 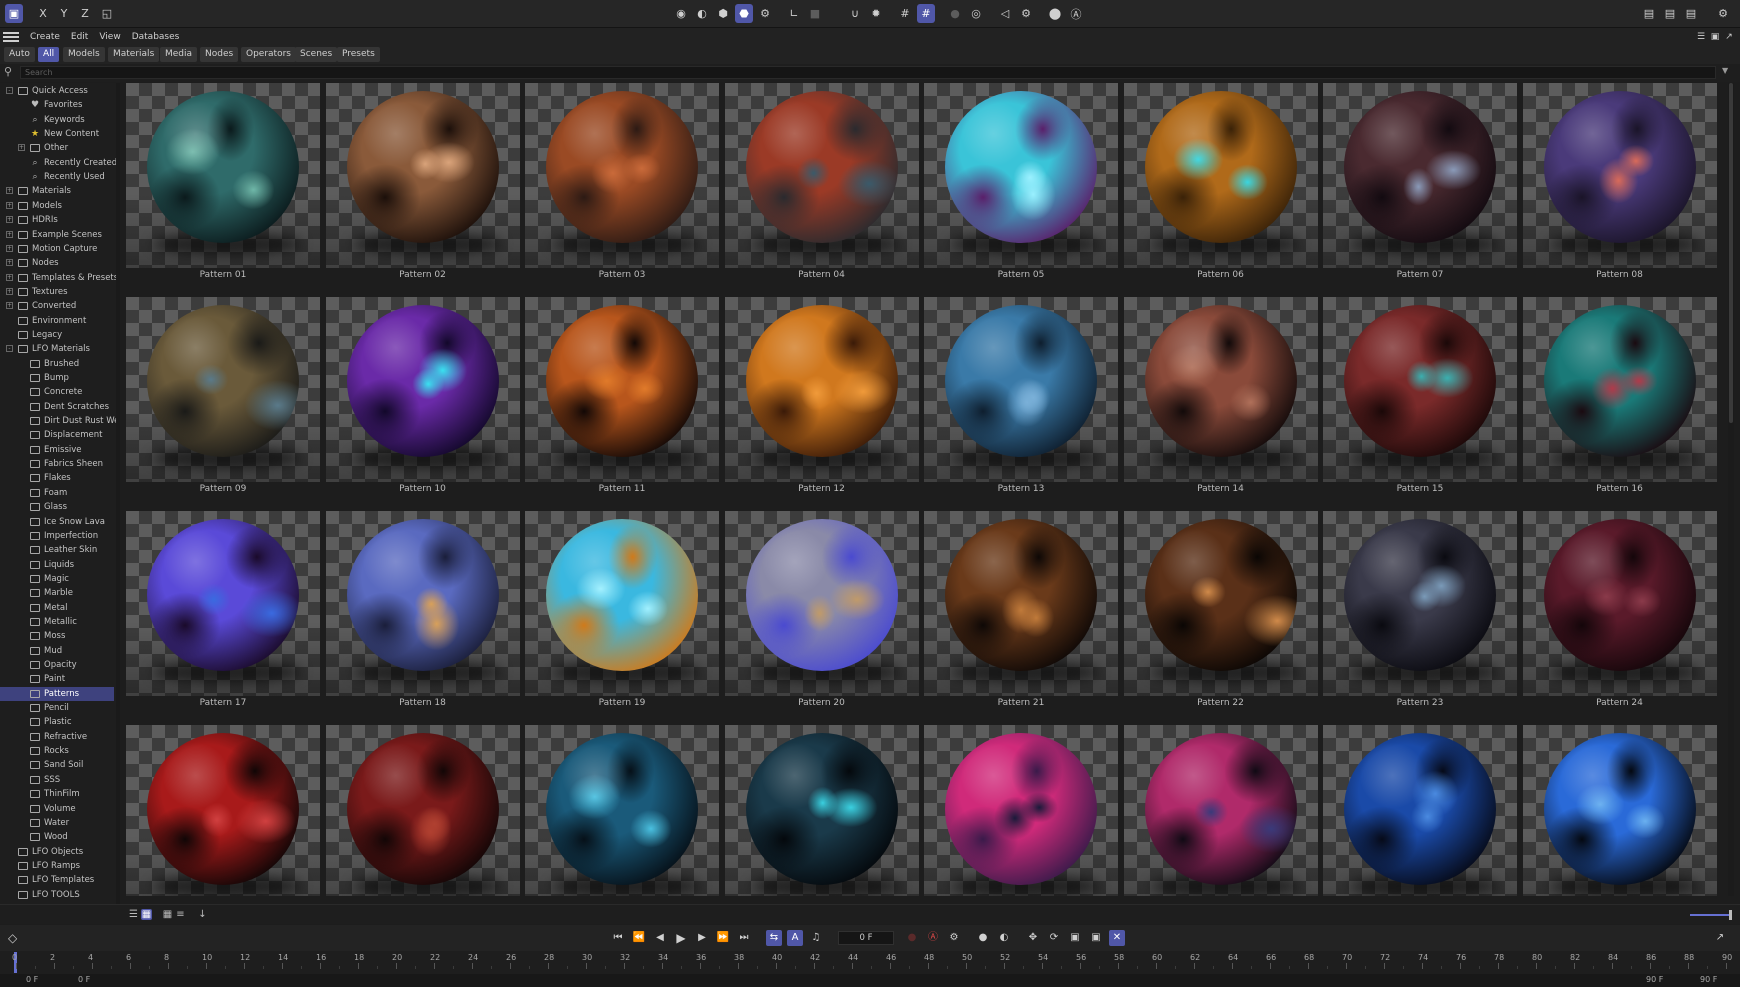 What do you see at coordinates (681, 938) in the screenshot?
I see `play-icon: ▶` at bounding box center [681, 938].